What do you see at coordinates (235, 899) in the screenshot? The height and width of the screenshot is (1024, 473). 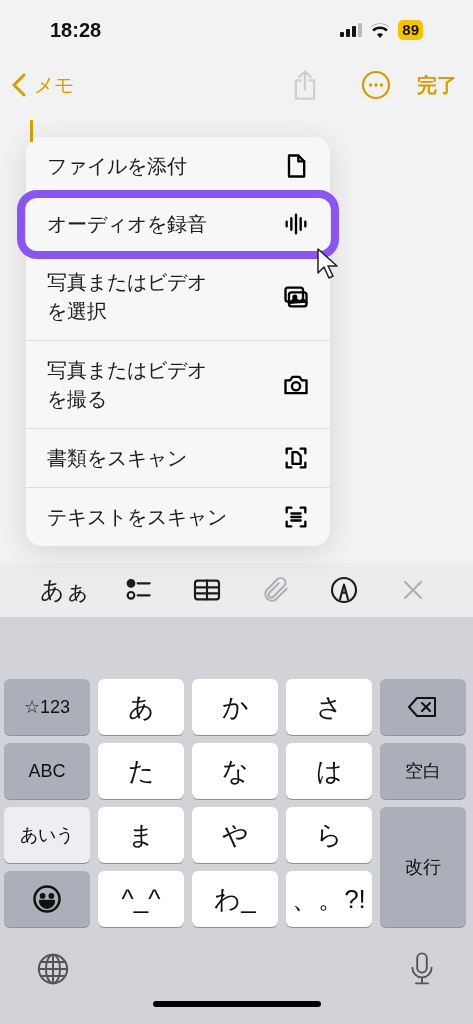 I see `key: わ_` at bounding box center [235, 899].